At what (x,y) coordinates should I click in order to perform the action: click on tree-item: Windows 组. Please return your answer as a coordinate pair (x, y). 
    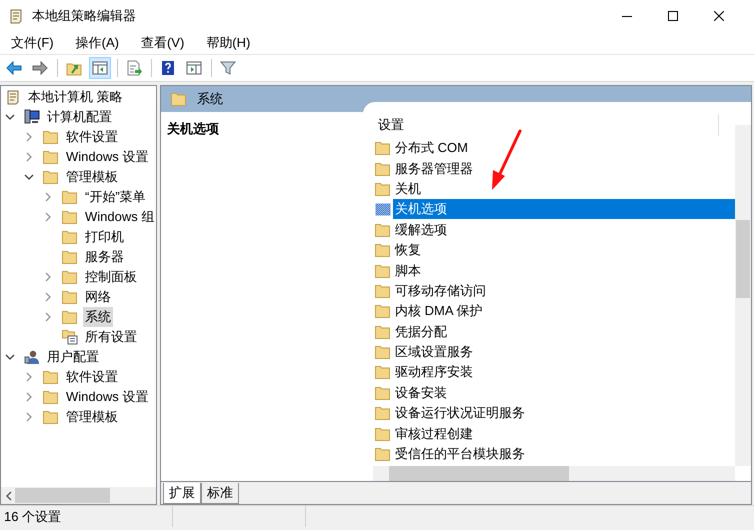
    Looking at the image, I should click on (119, 217).